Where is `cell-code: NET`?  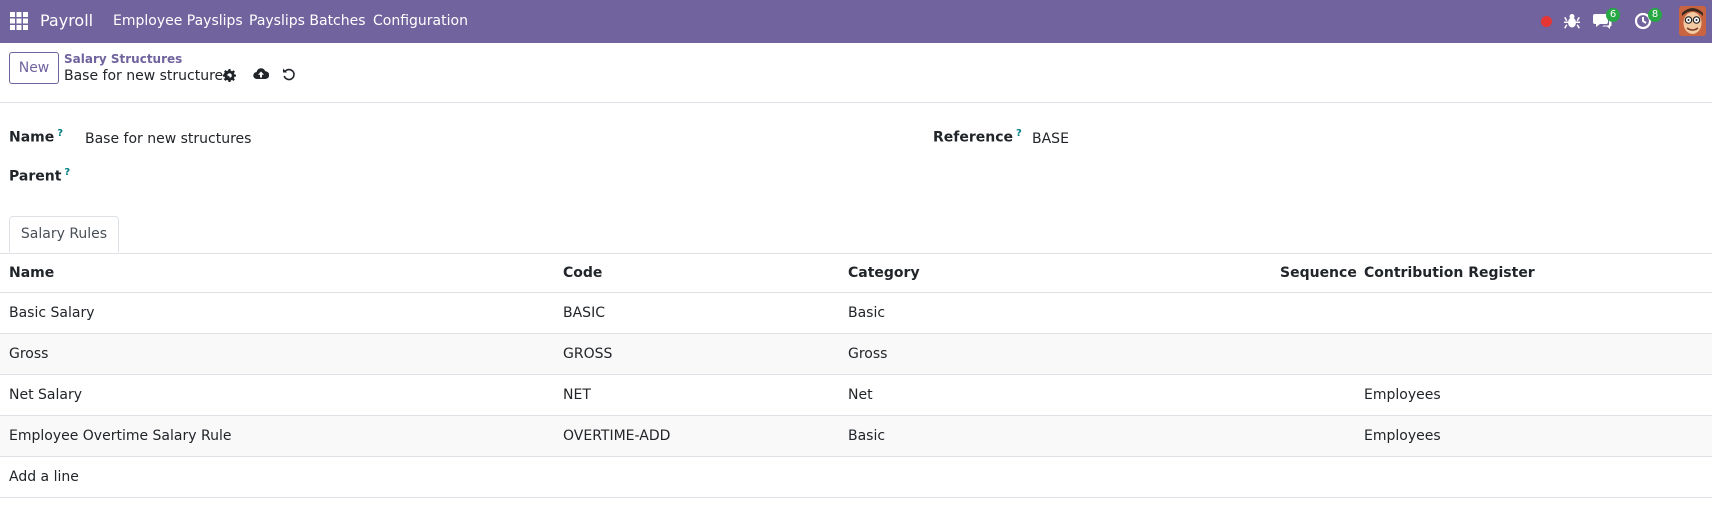
cell-code: NET is located at coordinates (696, 395).